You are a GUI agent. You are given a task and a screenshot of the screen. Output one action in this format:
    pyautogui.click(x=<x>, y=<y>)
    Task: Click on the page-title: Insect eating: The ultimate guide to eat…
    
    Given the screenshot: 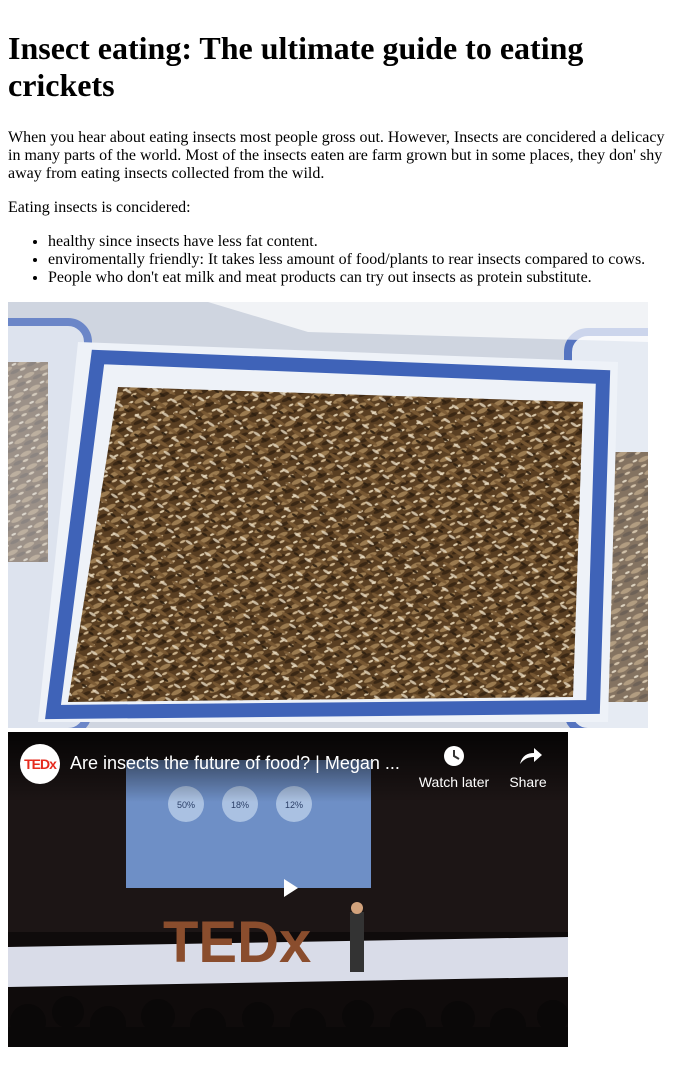 What is the action you would take?
    pyautogui.click(x=296, y=66)
    